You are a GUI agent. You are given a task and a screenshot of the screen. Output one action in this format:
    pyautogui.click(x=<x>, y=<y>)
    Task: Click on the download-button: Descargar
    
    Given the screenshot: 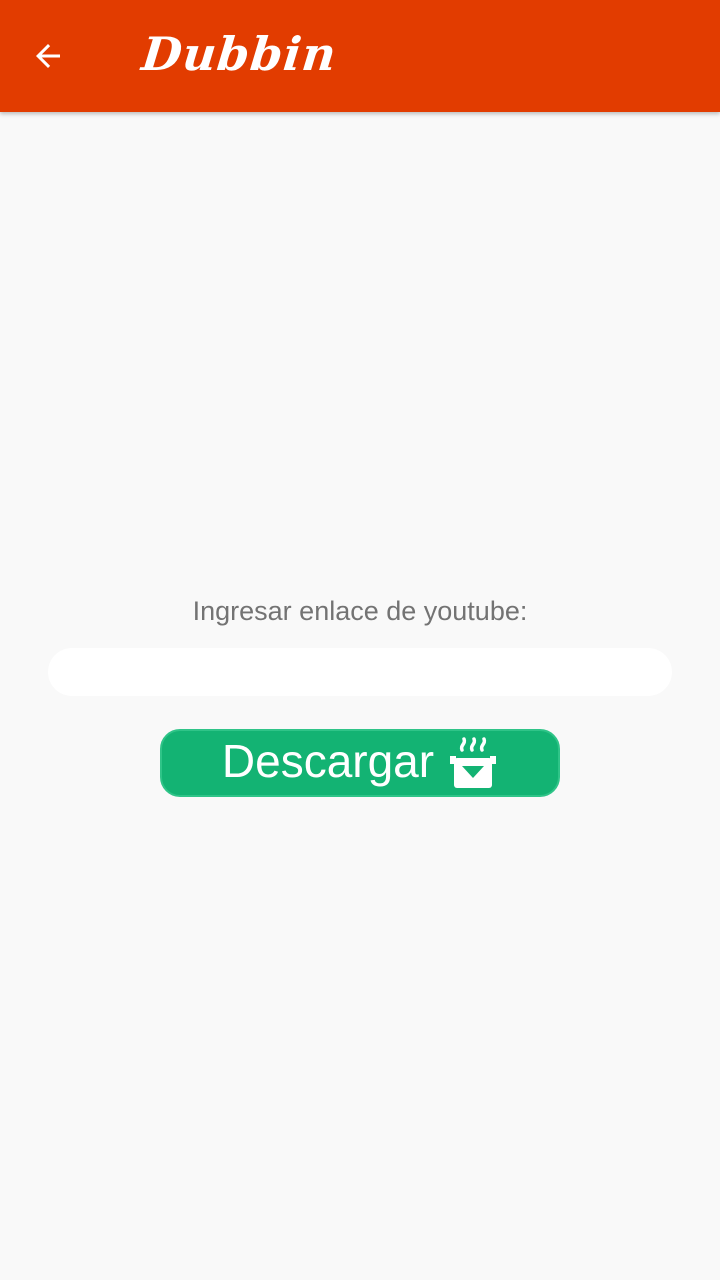 What is the action you would take?
    pyautogui.click(x=360, y=763)
    